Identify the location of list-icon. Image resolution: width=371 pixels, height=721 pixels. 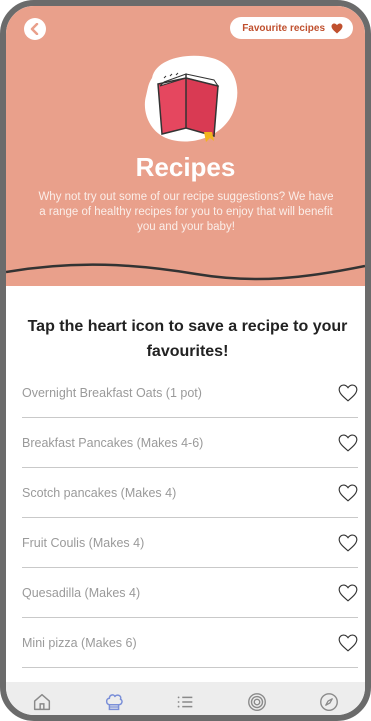
(185, 701).